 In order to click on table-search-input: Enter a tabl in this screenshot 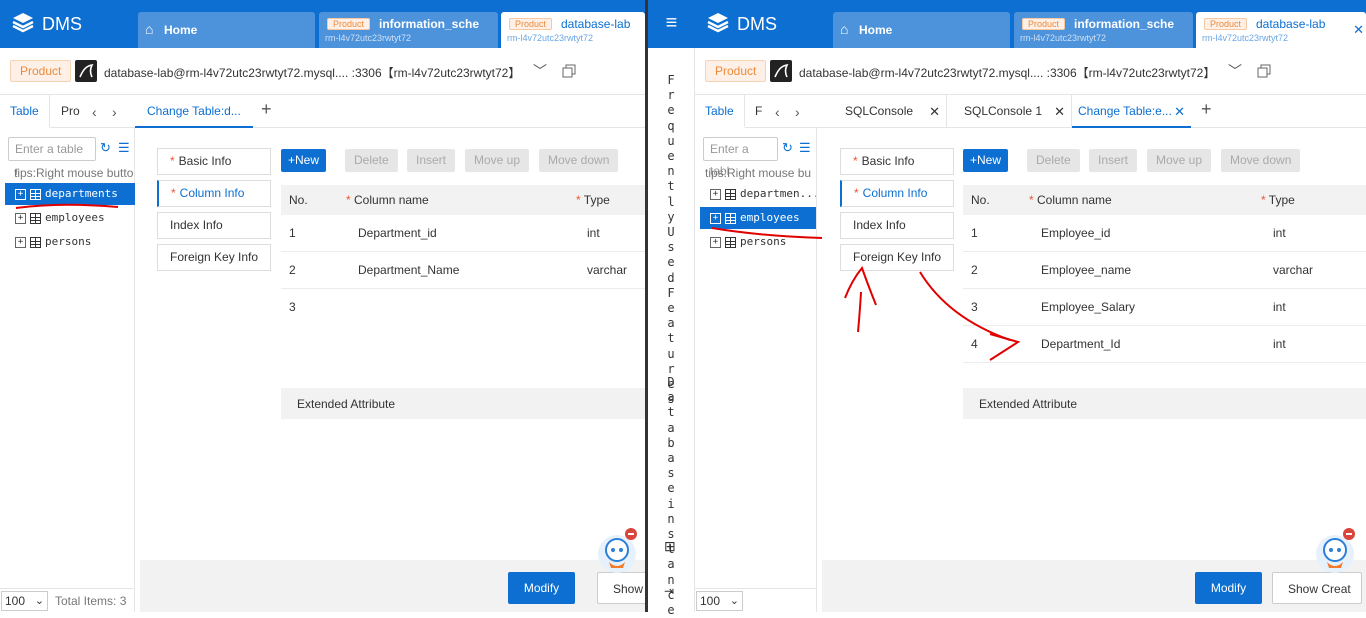, I will do `click(740, 157)`.